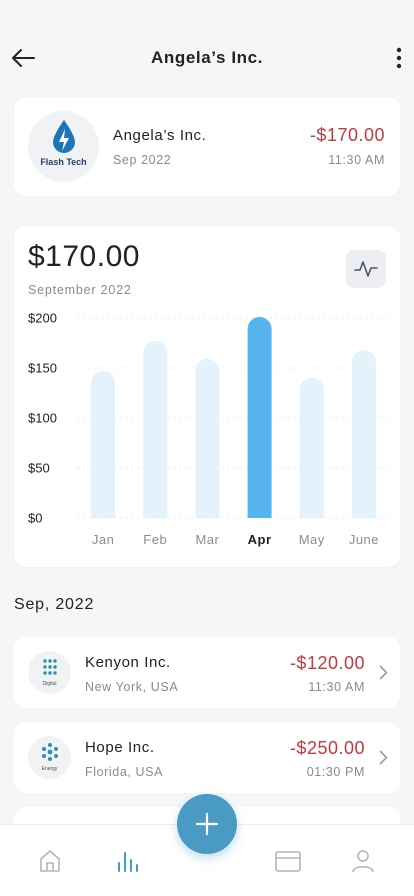 The height and width of the screenshot is (896, 414). Describe the element at coordinates (207, 438) in the screenshot. I see `bar-mar` at that location.